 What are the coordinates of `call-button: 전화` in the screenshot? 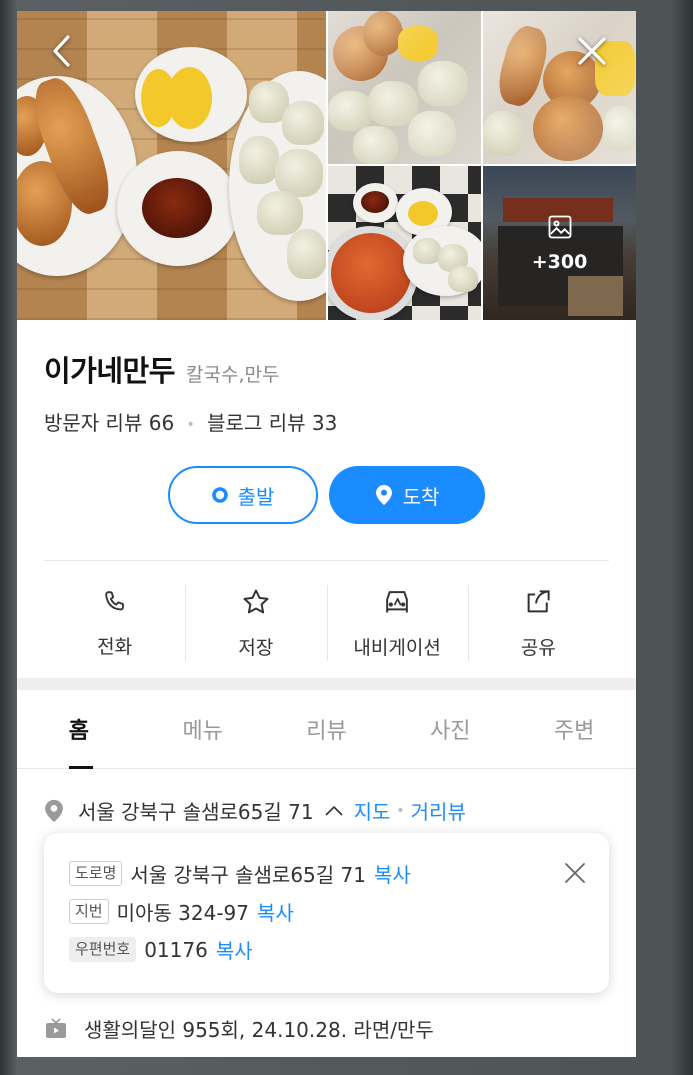 It's located at (114, 623).